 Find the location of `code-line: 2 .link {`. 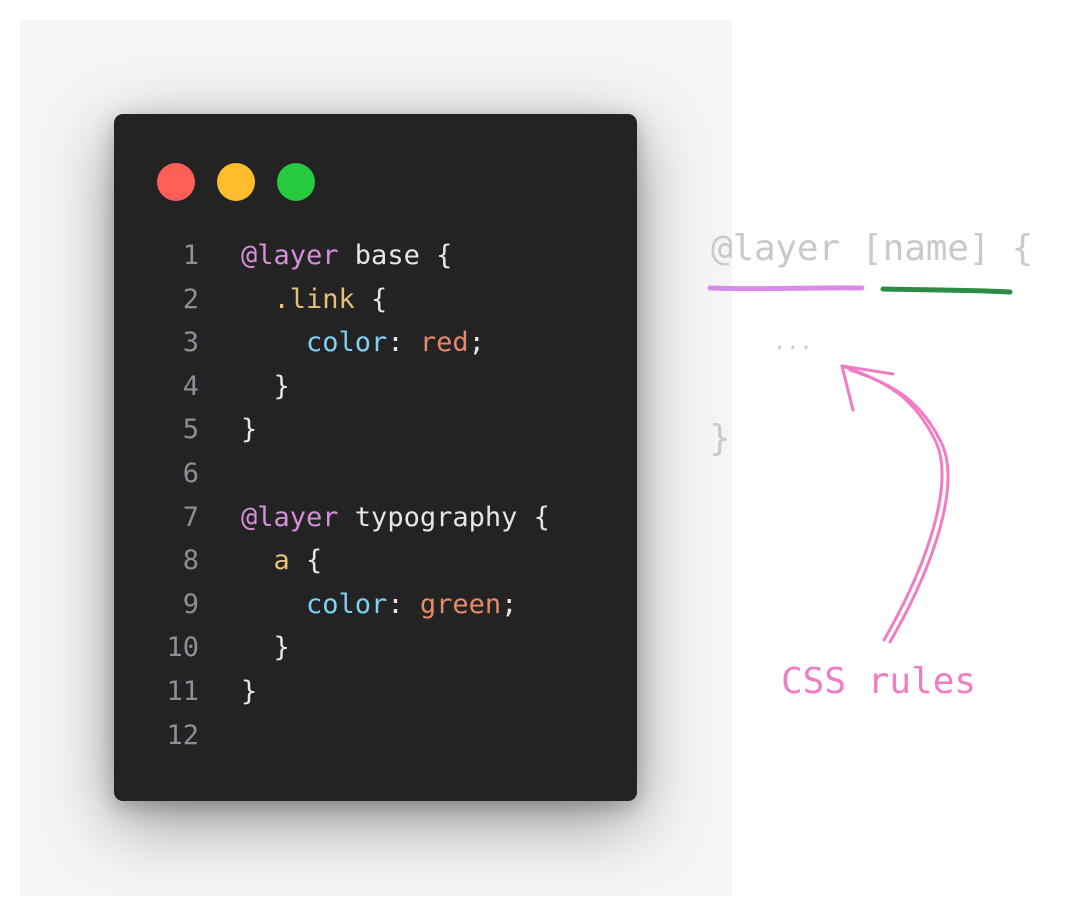

code-line: 2 .link { is located at coordinates (251, 300).